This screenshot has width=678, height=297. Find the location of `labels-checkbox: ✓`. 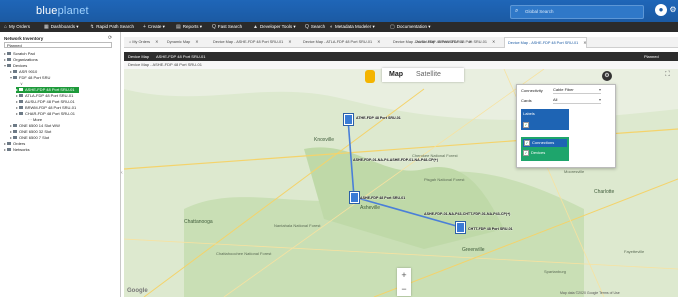

labels-checkbox: ✓ is located at coordinates (526, 125).